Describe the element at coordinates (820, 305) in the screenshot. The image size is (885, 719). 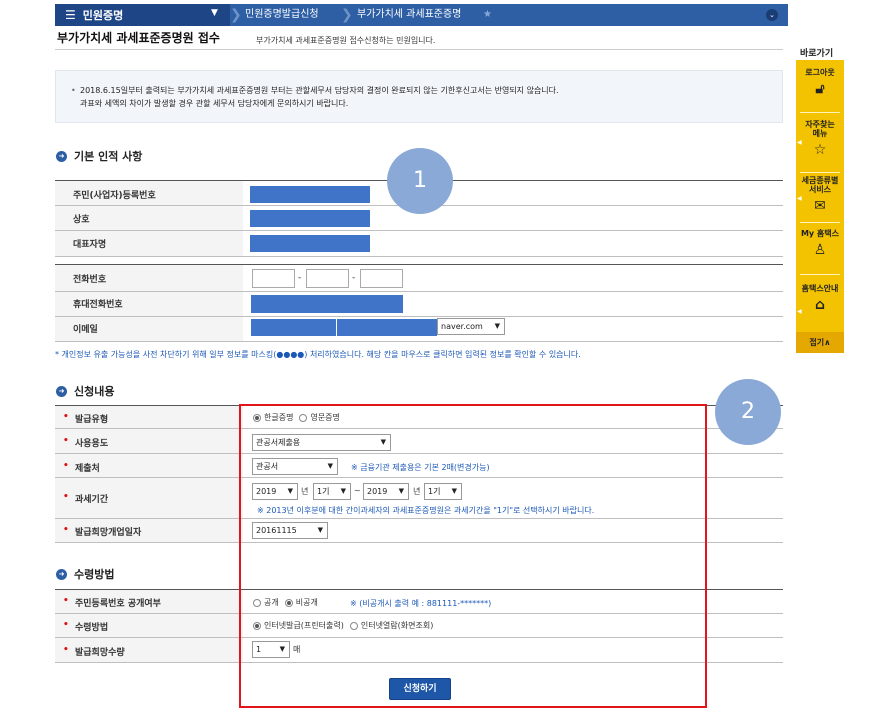
I see `home-icon: ⌂` at that location.